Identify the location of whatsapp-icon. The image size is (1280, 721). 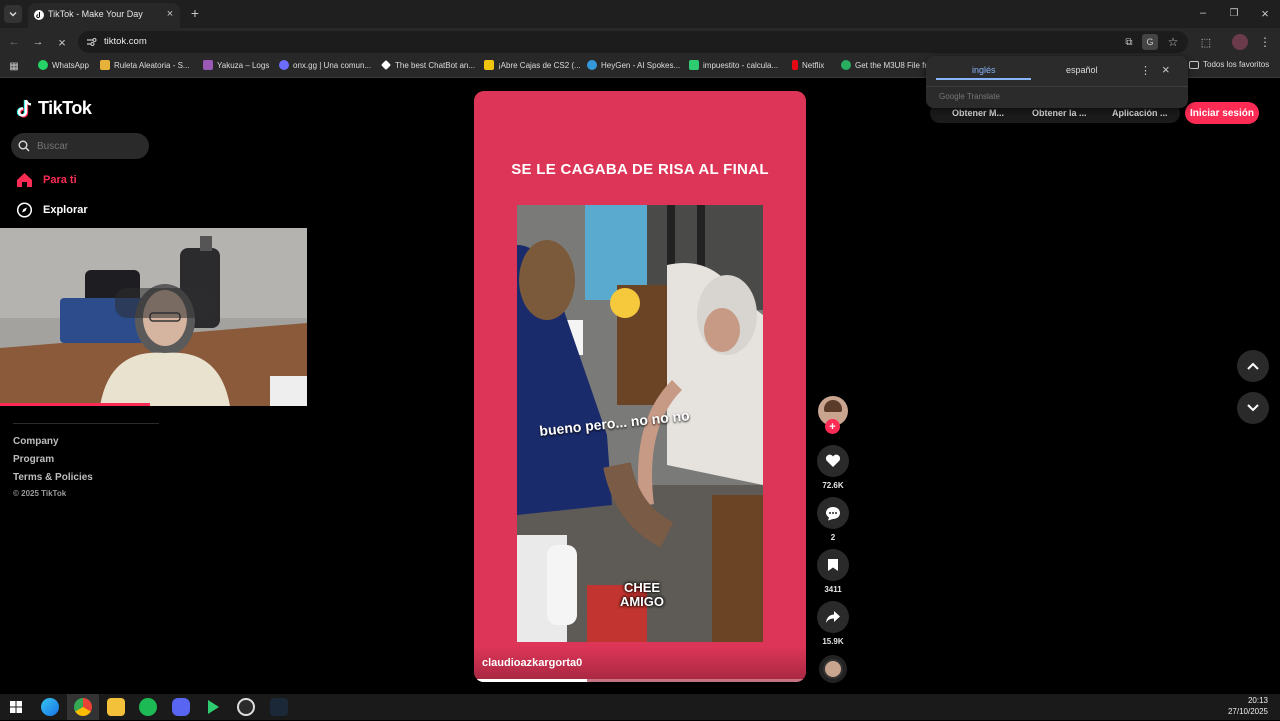
(43, 65).